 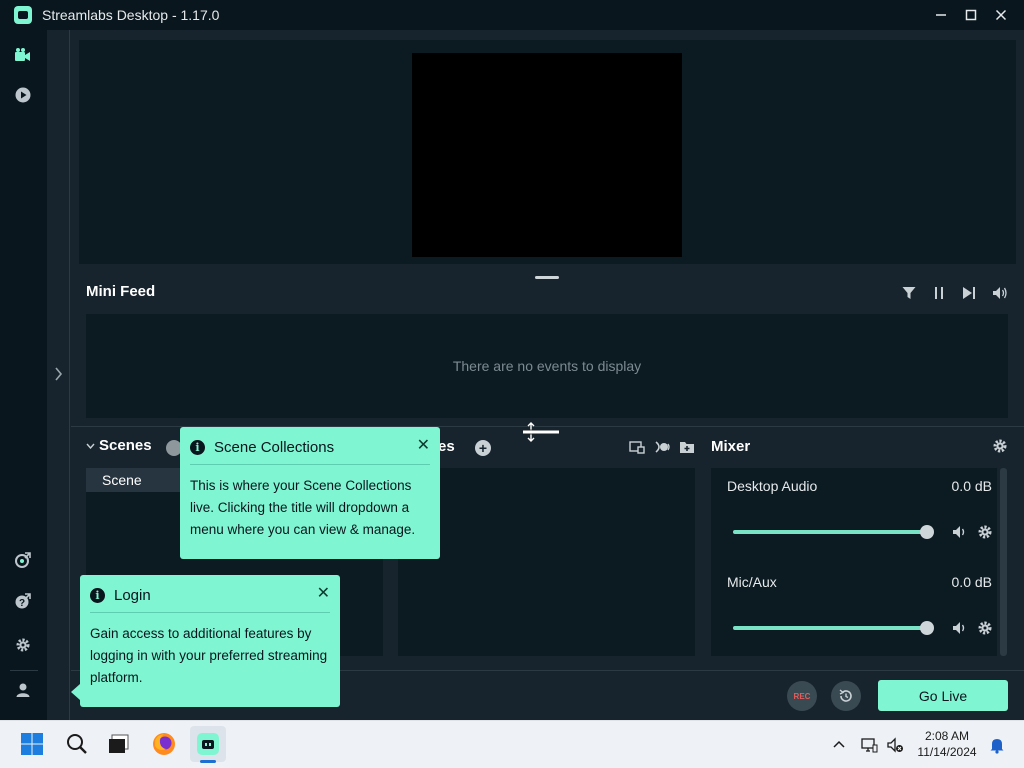 What do you see at coordinates (638, 448) in the screenshot?
I see `source-group-icon` at bounding box center [638, 448].